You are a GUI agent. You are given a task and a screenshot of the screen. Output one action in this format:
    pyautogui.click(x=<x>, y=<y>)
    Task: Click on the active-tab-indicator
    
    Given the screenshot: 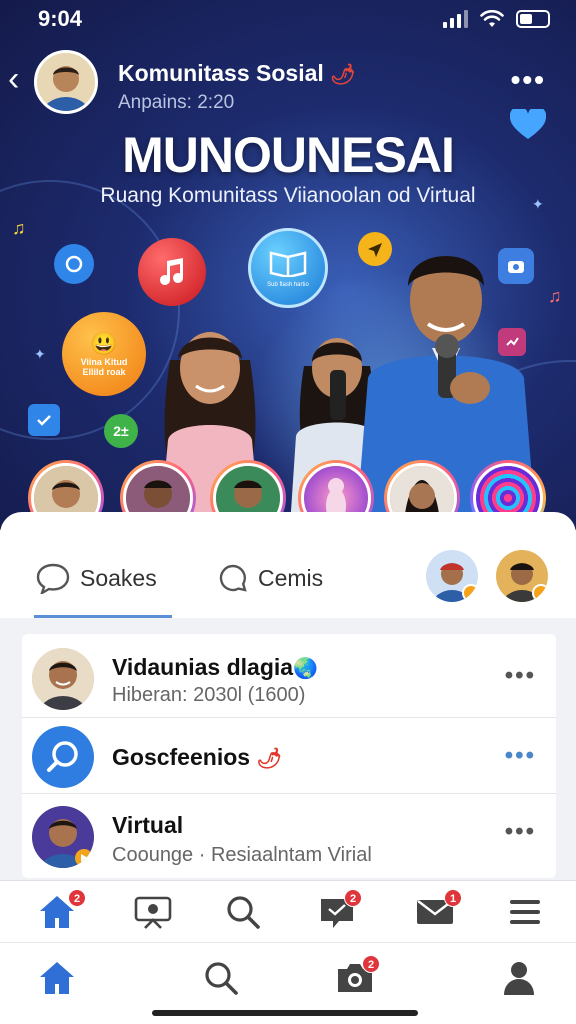 What is the action you would take?
    pyautogui.click(x=103, y=616)
    